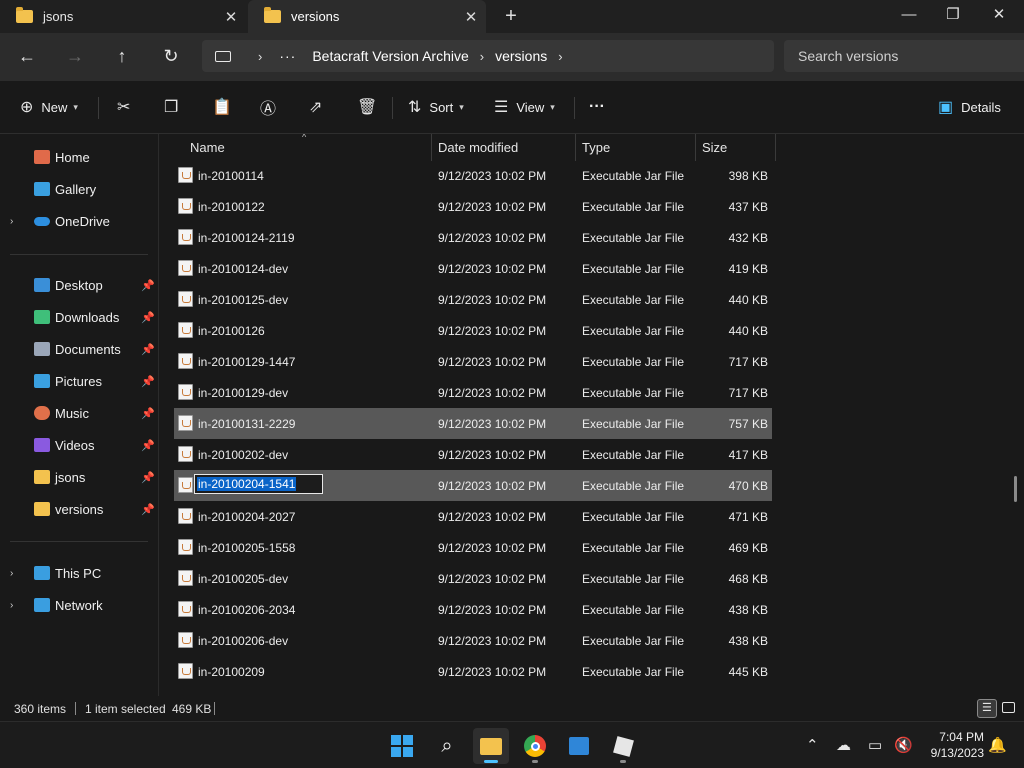 Image resolution: width=1024 pixels, height=768 pixels. What do you see at coordinates (79, 189) in the screenshot?
I see `sidebar-item-gallery: Gallery` at bounding box center [79, 189].